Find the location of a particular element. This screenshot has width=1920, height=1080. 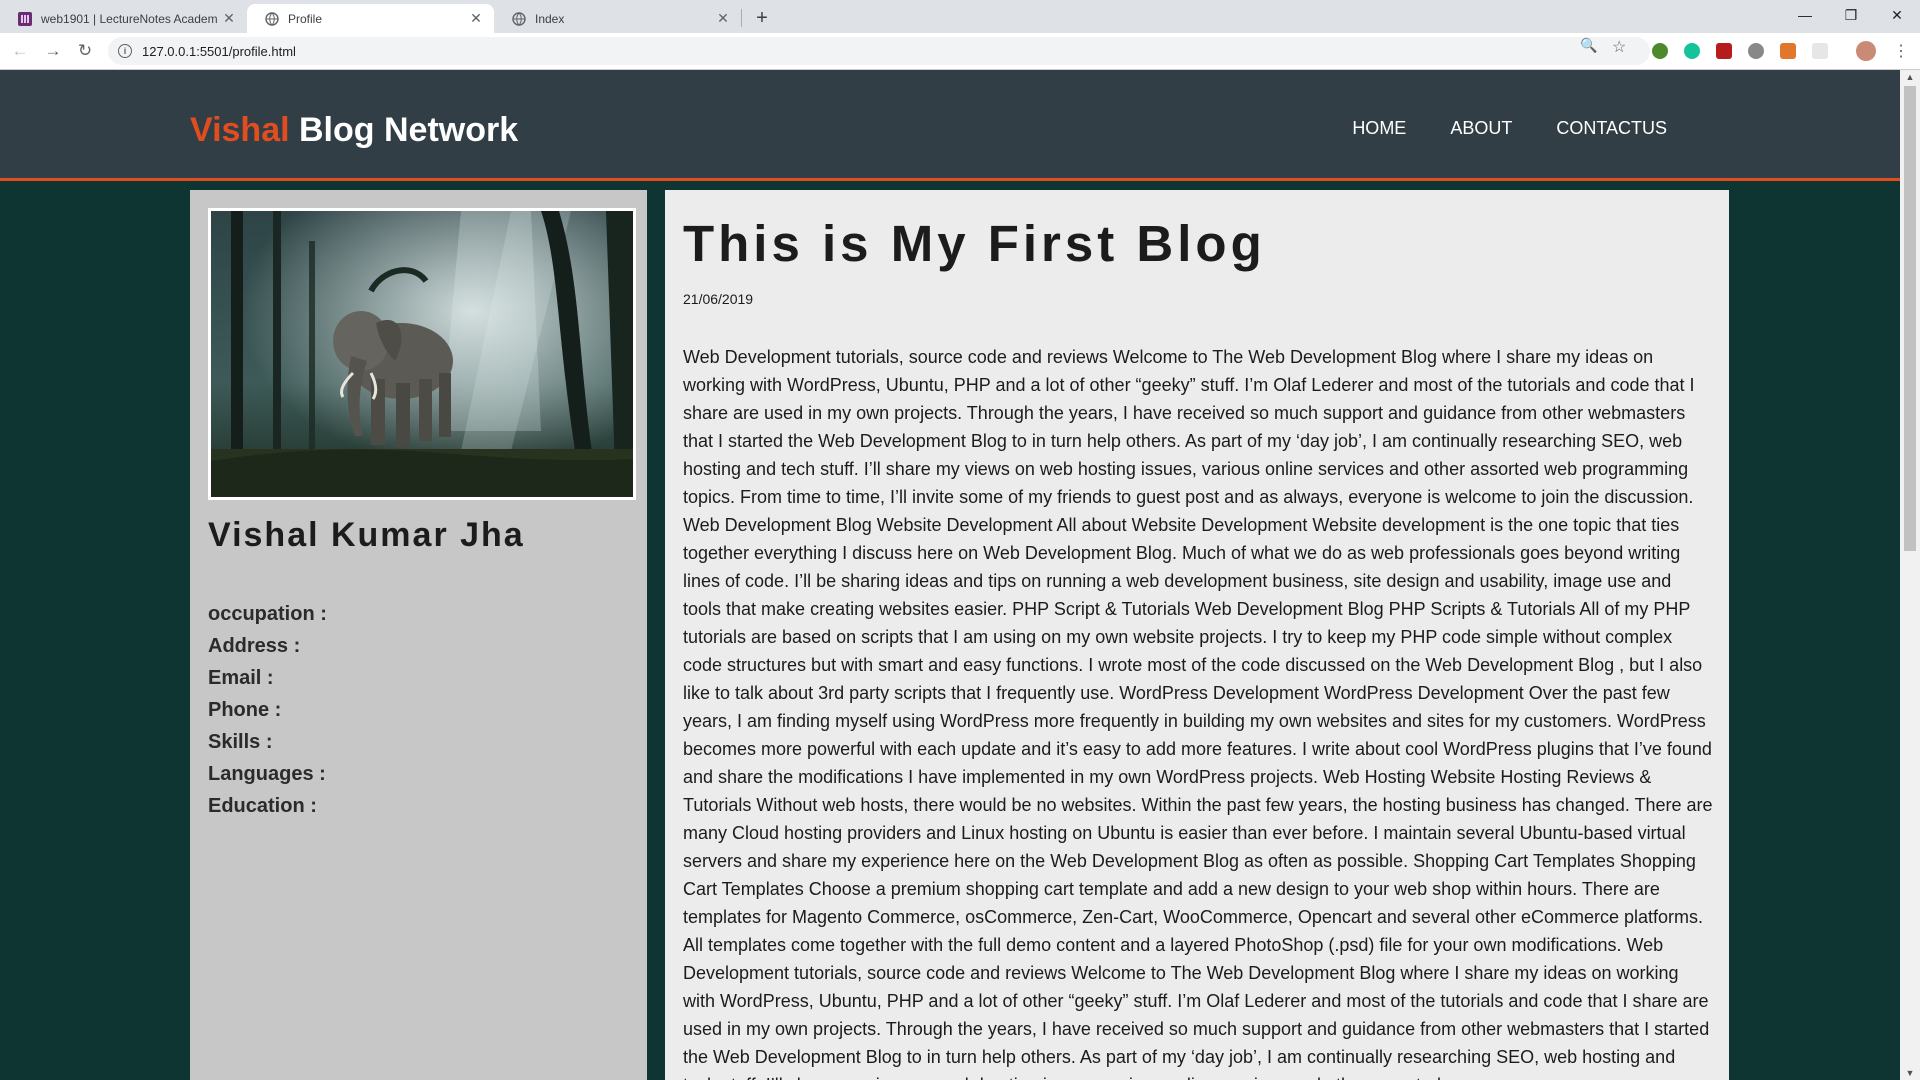

site-header: Vishal Blog Network HOME ABOUT CONTACTUS is located at coordinates (950, 125).